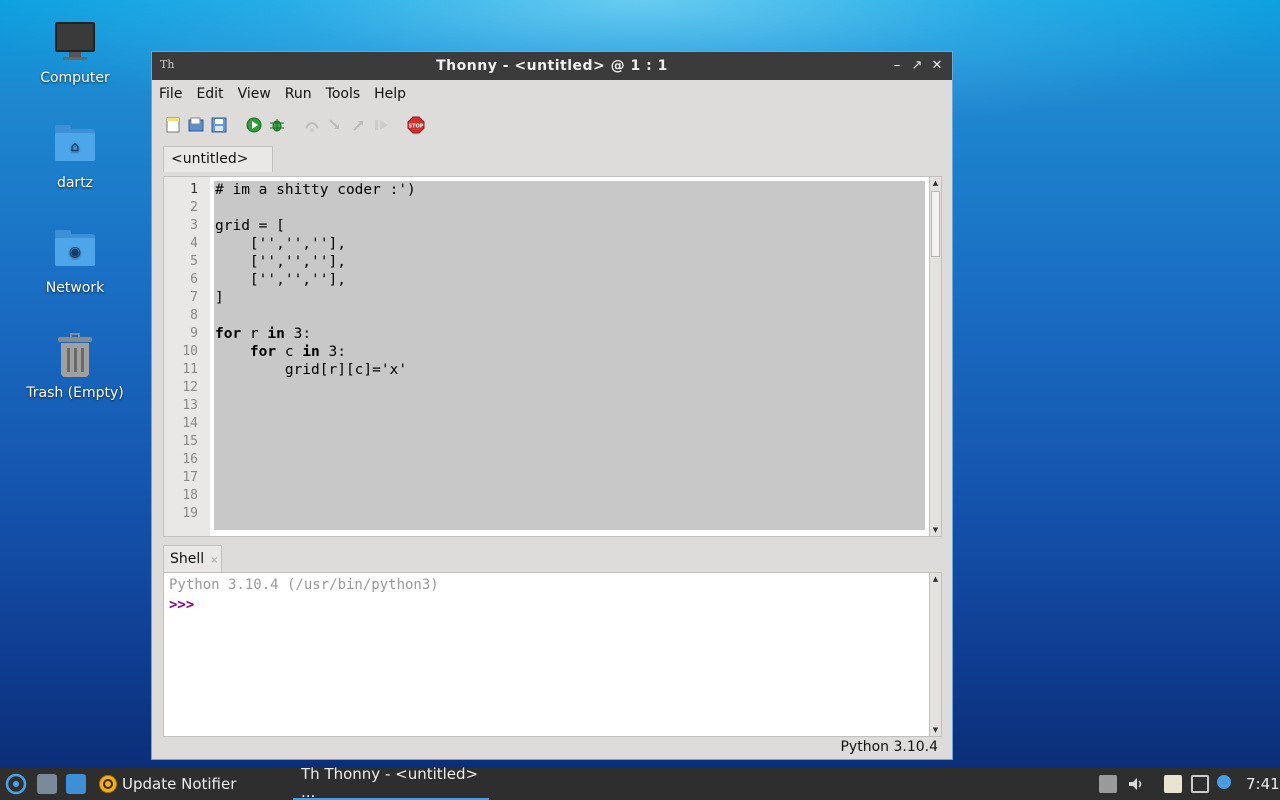 The height and width of the screenshot is (800, 1280). Describe the element at coordinates (298, 94) in the screenshot. I see `menu-run: Run` at that location.